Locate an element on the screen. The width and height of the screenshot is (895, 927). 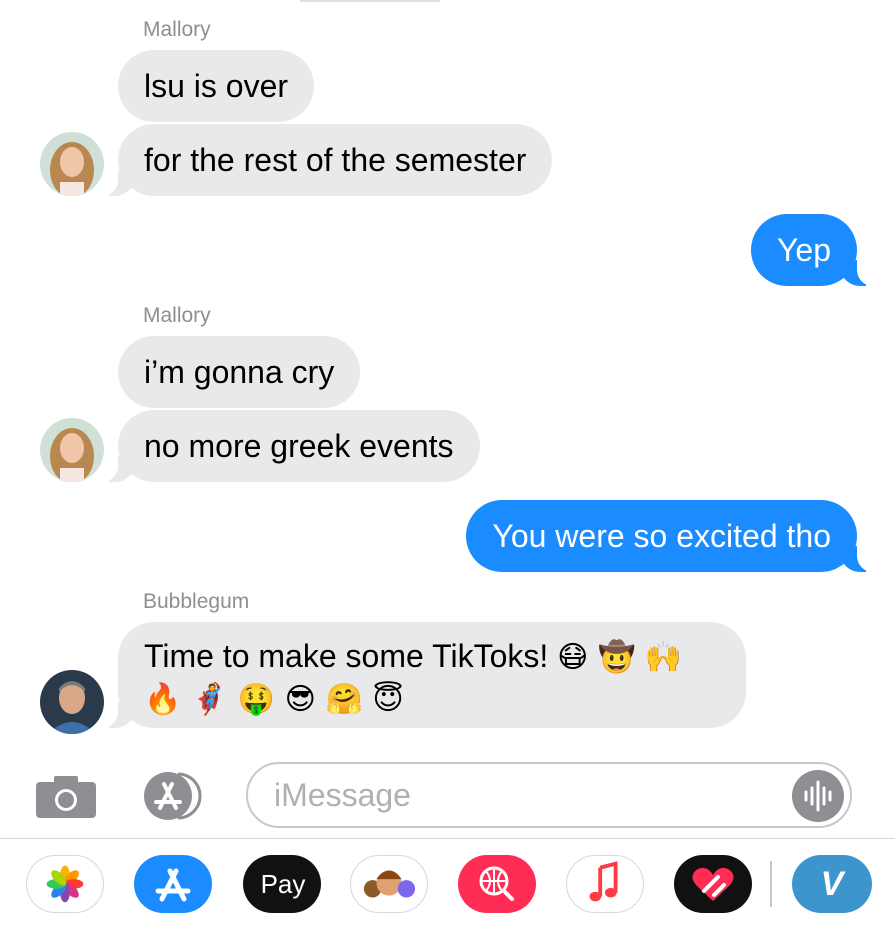
incoming-message: lsu is over is located at coordinates (216, 86).